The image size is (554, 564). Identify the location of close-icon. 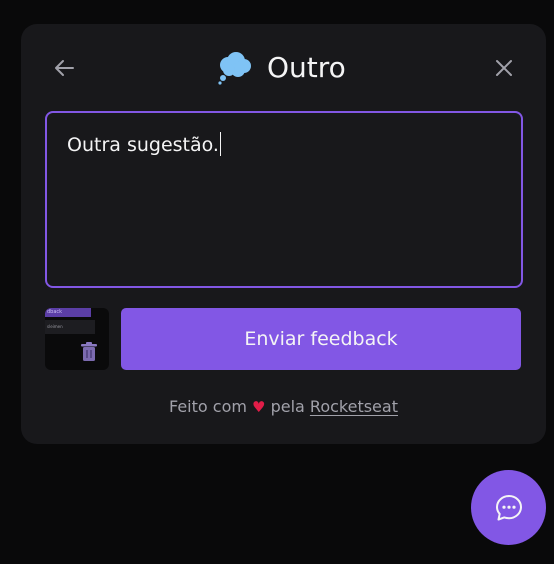
(504, 68).